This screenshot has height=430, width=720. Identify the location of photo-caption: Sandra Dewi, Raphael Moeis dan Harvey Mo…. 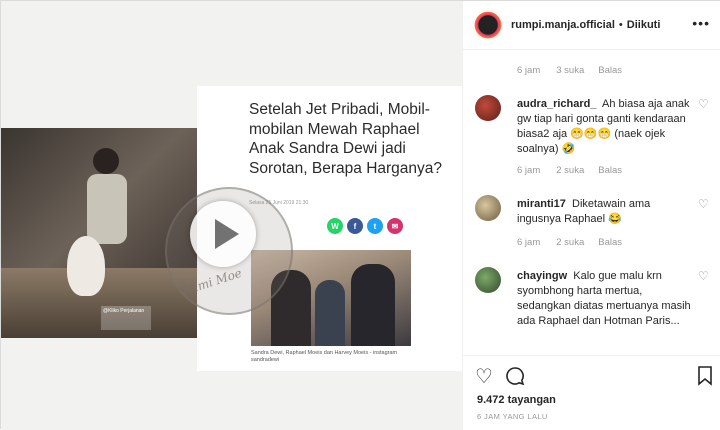
(324, 356).